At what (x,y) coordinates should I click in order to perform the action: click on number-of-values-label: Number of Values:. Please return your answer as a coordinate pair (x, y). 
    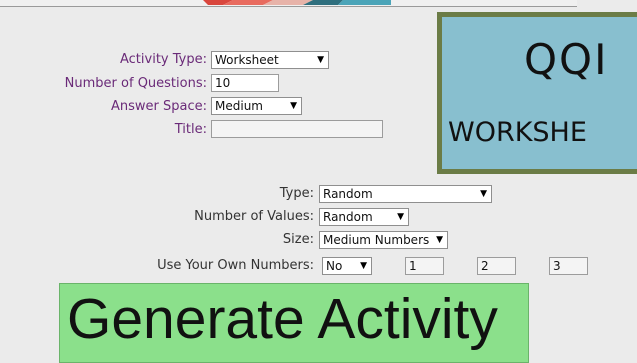
    Looking at the image, I should click on (254, 216).